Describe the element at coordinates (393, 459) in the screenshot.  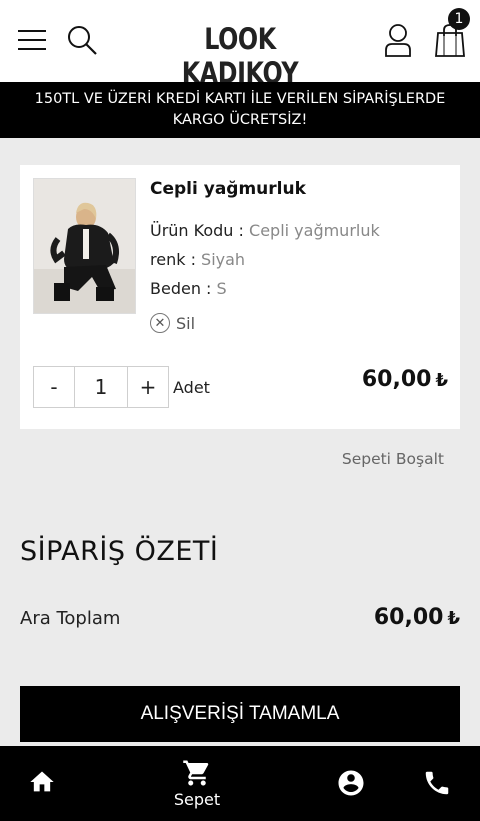
I see `clear-cart-link: Sepeti Boşalt` at that location.